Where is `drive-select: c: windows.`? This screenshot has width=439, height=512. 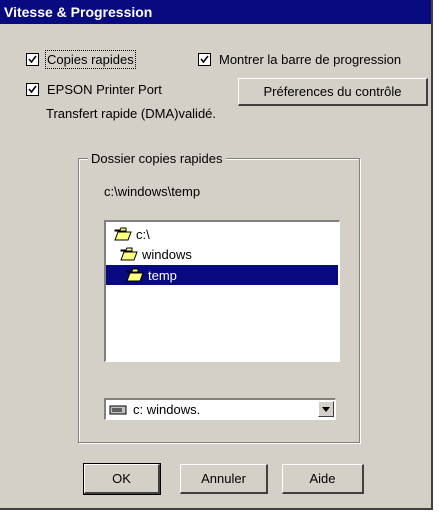
drive-select: c: windows. is located at coordinates (220, 409).